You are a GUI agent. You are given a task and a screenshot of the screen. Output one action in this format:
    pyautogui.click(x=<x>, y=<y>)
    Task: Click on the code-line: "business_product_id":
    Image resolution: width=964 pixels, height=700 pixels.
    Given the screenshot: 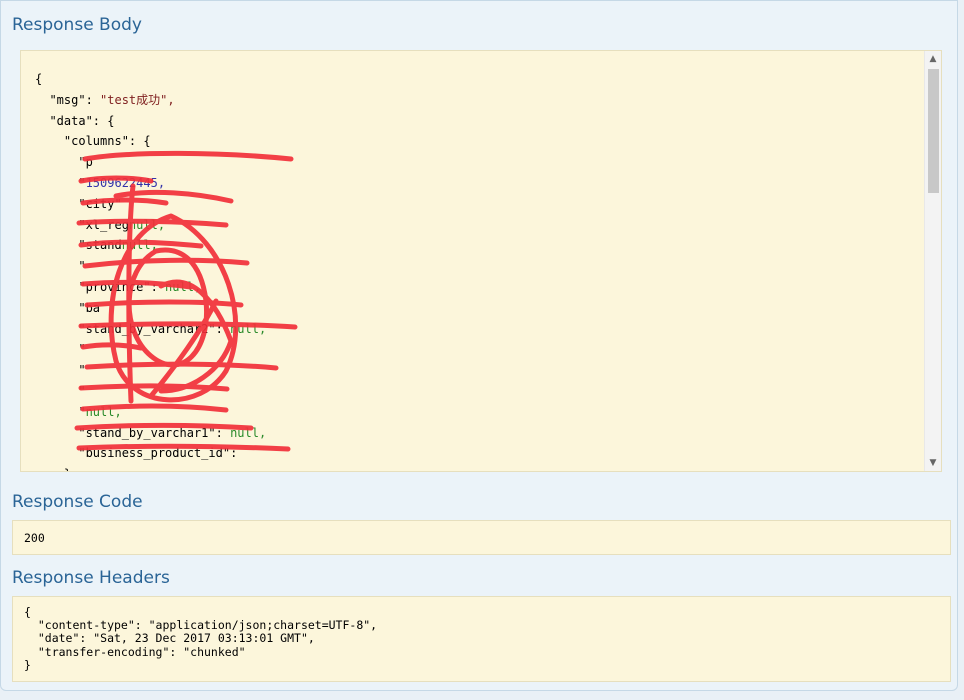 What is the action you would take?
    pyautogui.click(x=140, y=453)
    